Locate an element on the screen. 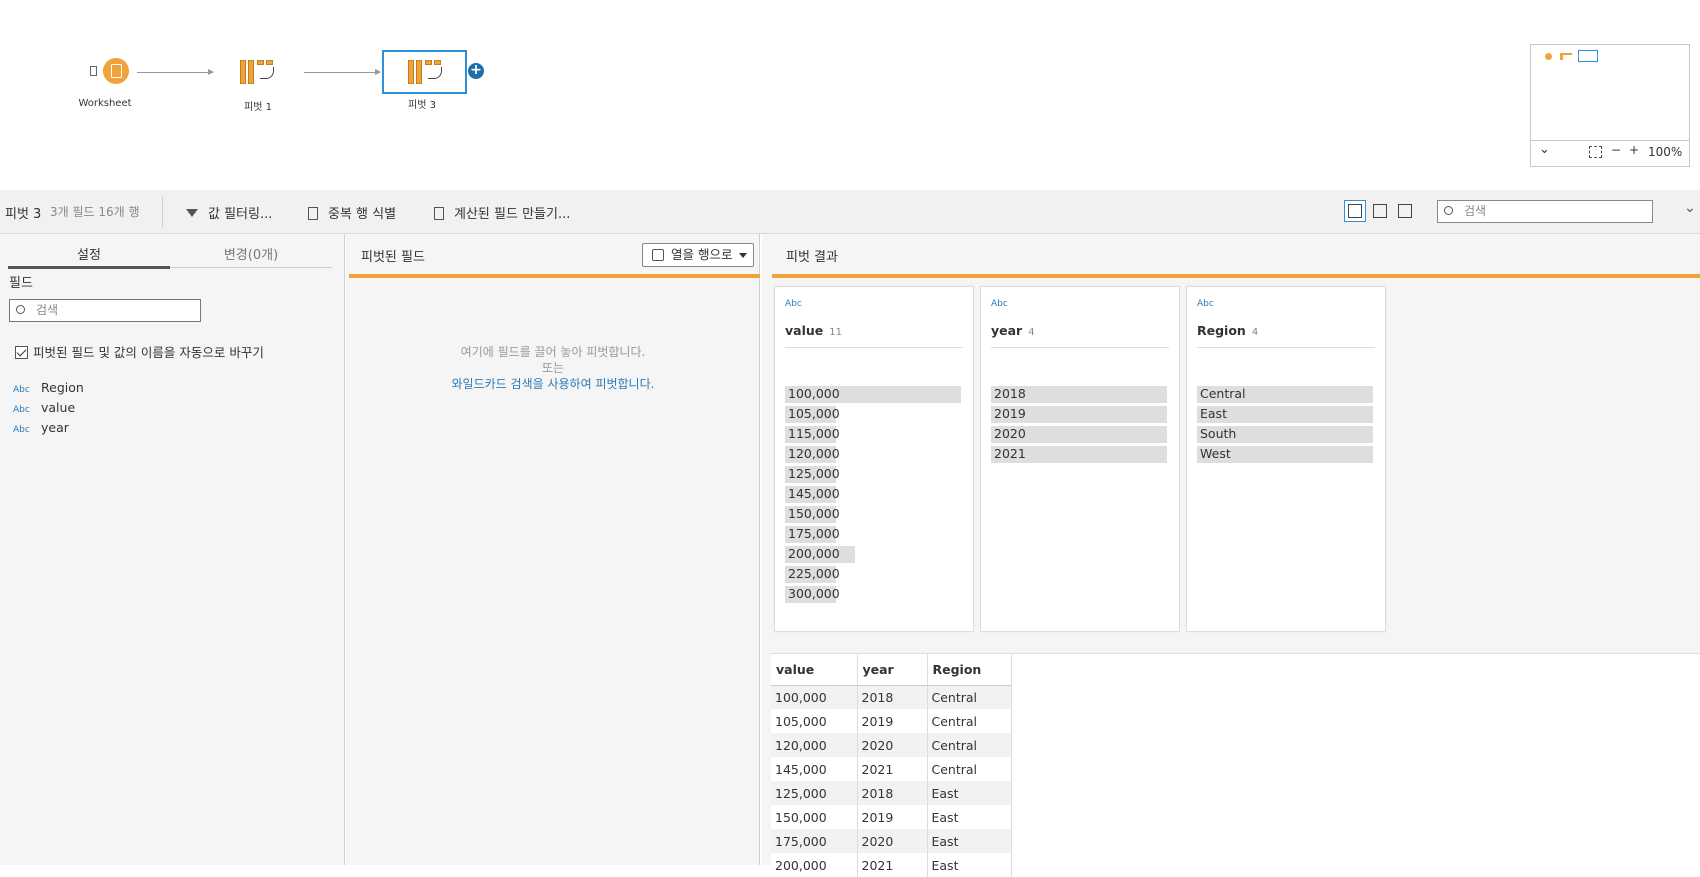 The height and width of the screenshot is (877, 1700). toolbar-search-input: 검색 is located at coordinates (1545, 211).